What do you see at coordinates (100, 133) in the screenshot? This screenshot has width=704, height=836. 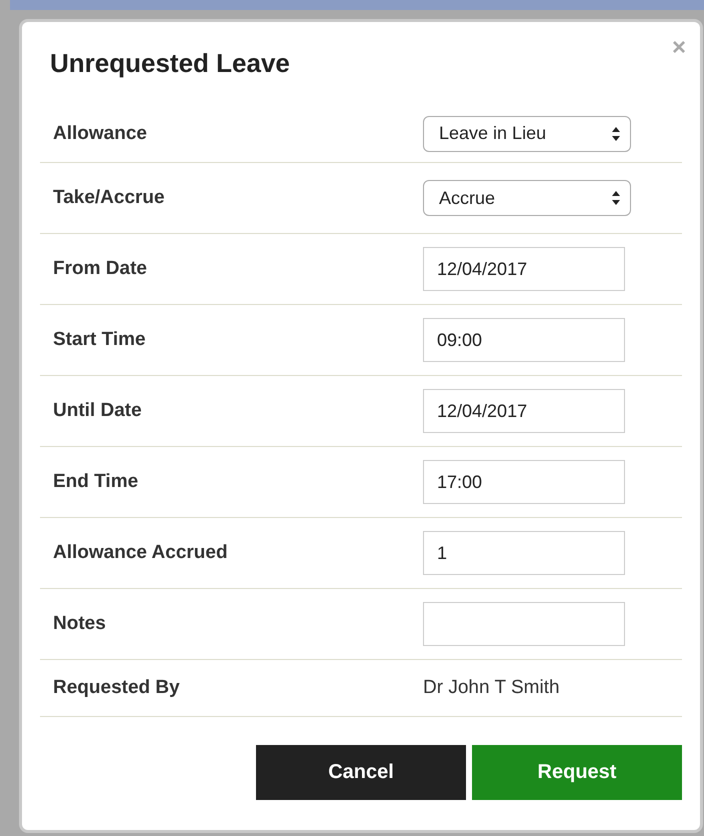 I see `field-label: Allowance` at bounding box center [100, 133].